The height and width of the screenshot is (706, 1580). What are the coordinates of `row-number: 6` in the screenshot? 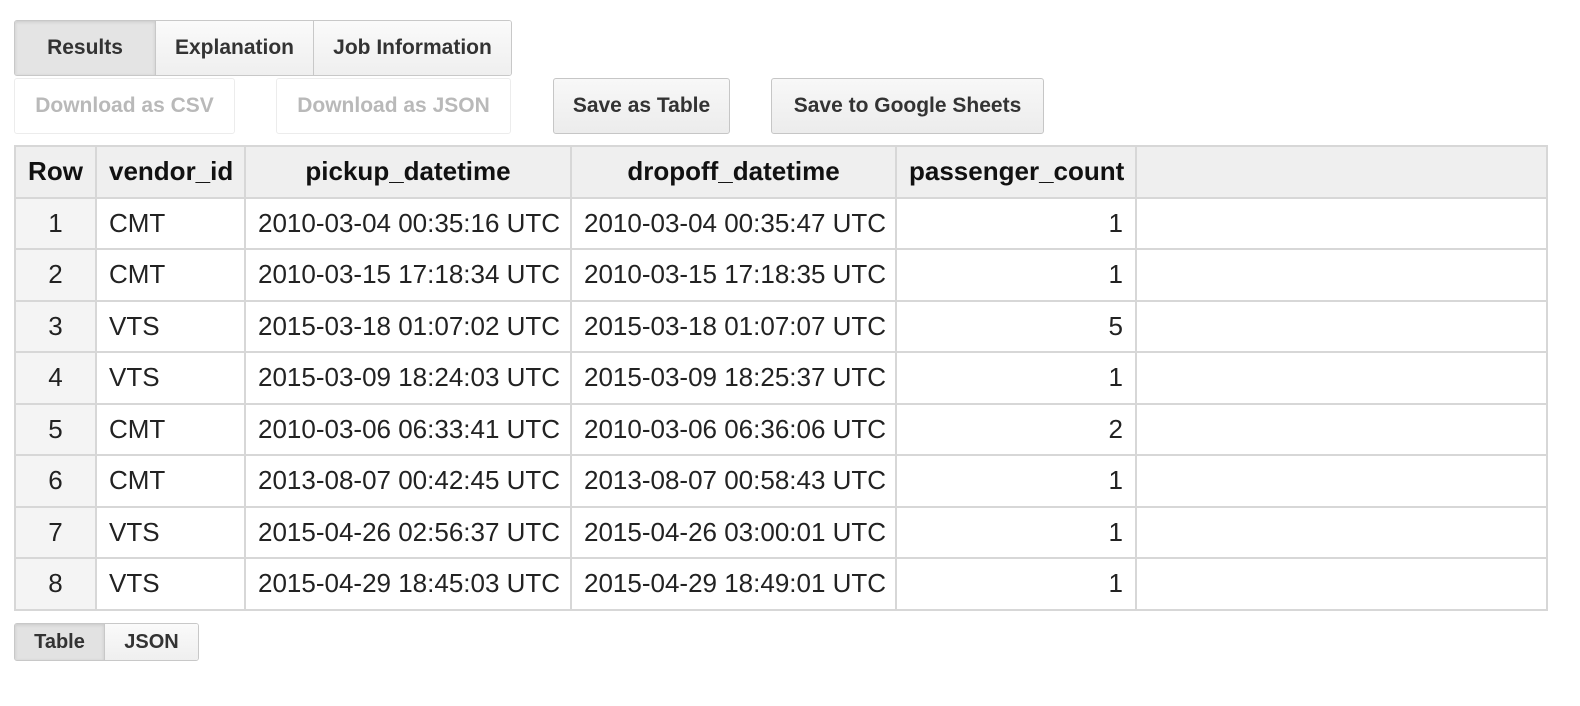 It's located at (55, 481).